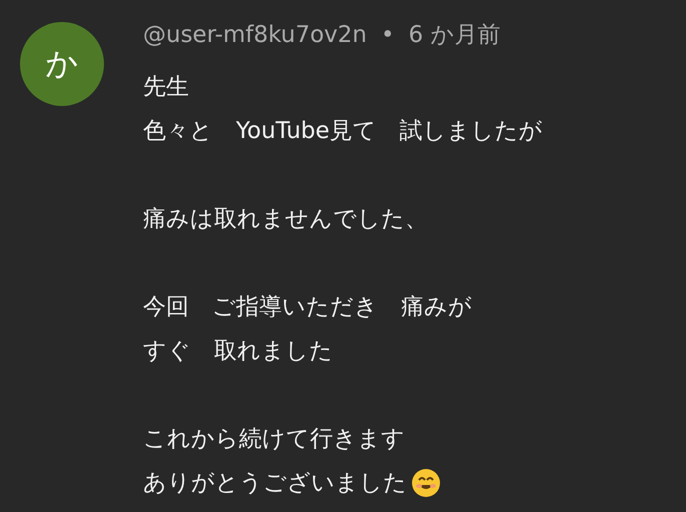  Describe the element at coordinates (426, 483) in the screenshot. I see `smile-emoji-icon` at that location.